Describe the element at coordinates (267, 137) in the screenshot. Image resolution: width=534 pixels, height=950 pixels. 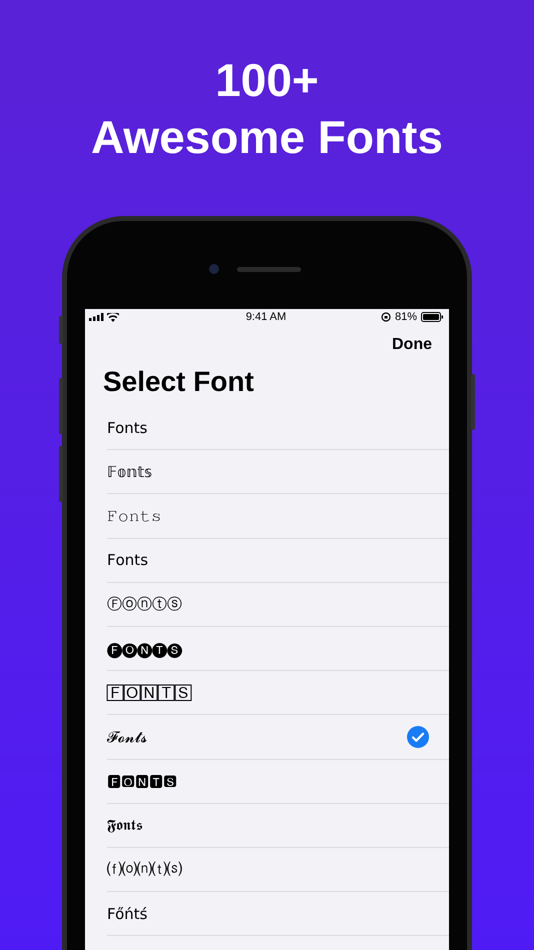
I see `headline: Awesome Fonts` at that location.